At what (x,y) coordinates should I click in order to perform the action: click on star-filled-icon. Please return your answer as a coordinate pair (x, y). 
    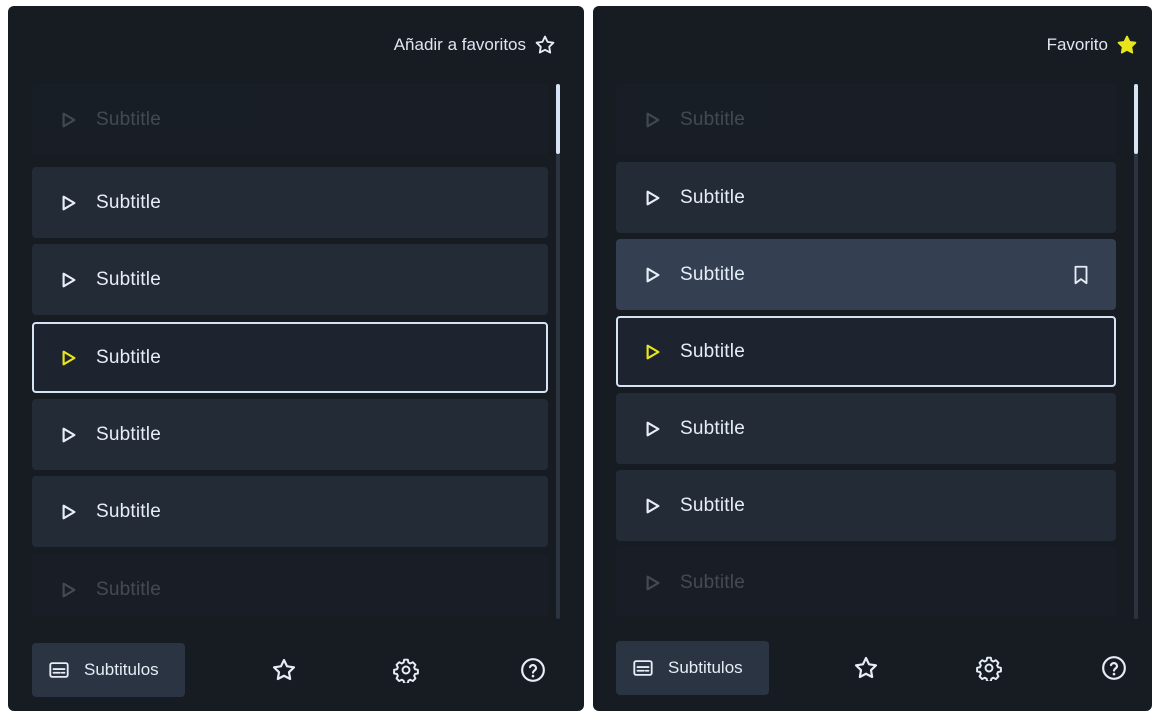
    Looking at the image, I should click on (1127, 44).